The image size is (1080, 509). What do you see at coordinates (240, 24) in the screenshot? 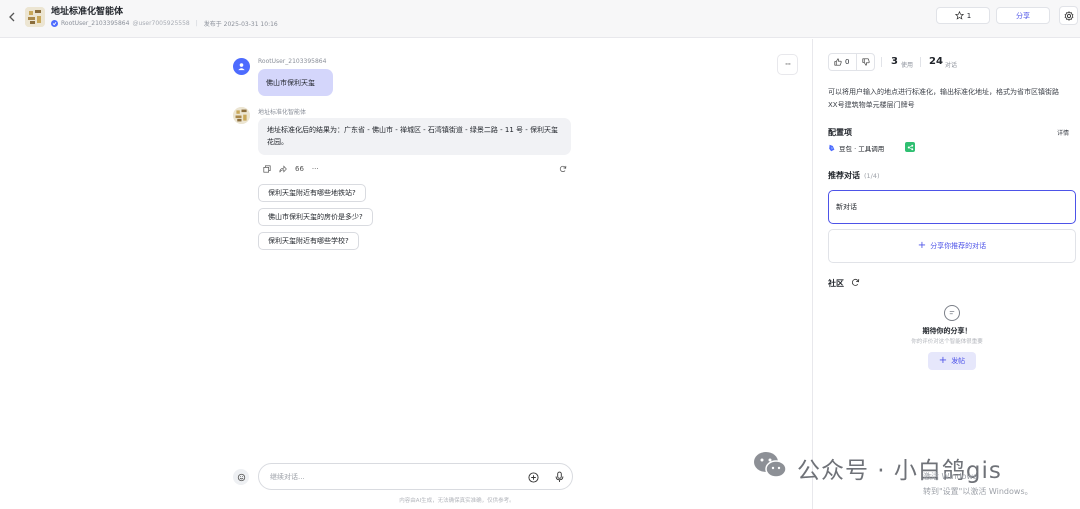
I see `publish-date: 发布于 2025-03-31 10:16` at bounding box center [240, 24].